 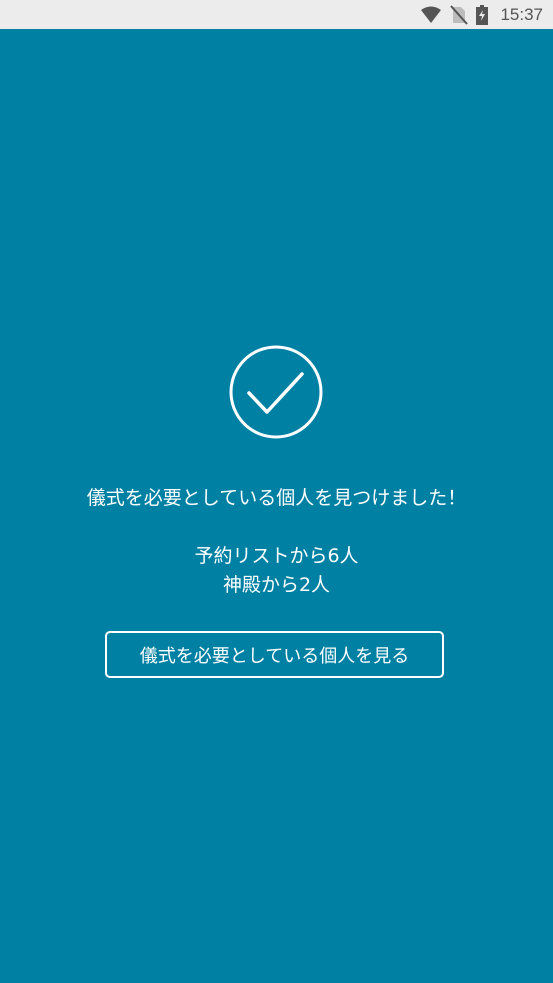 I want to click on checkmark-circle-icon, so click(x=276, y=392).